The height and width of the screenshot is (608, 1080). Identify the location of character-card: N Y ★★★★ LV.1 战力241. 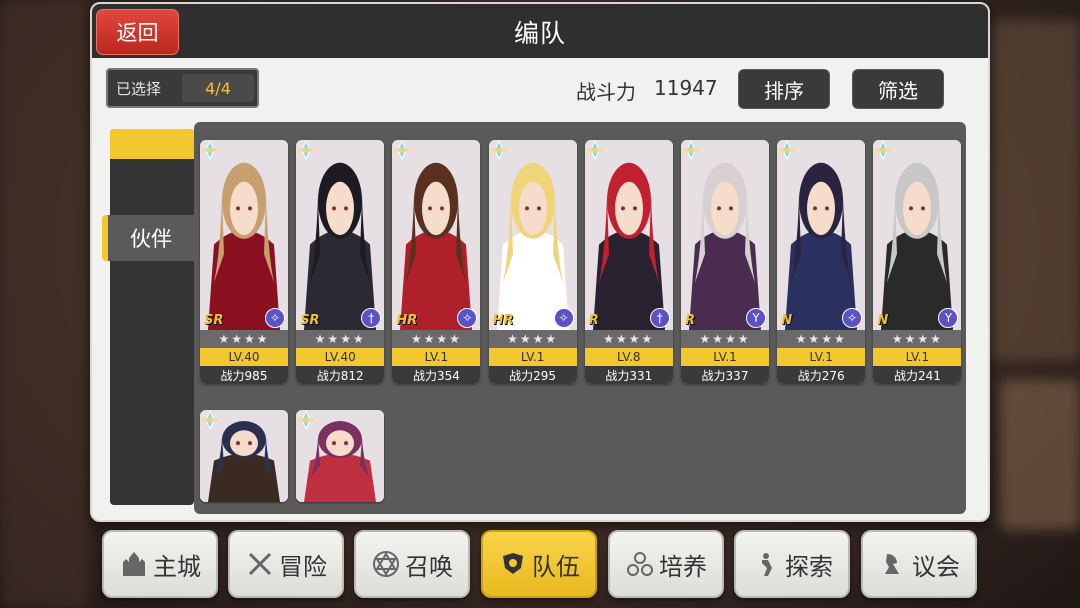
(917, 262).